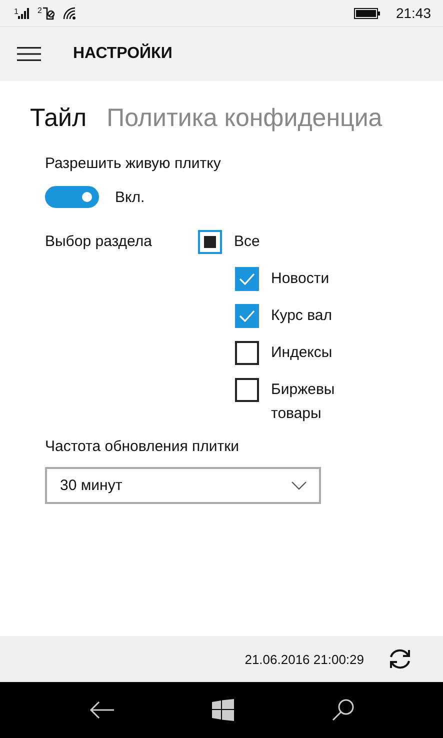  I want to click on wifi-icon, so click(69, 13).